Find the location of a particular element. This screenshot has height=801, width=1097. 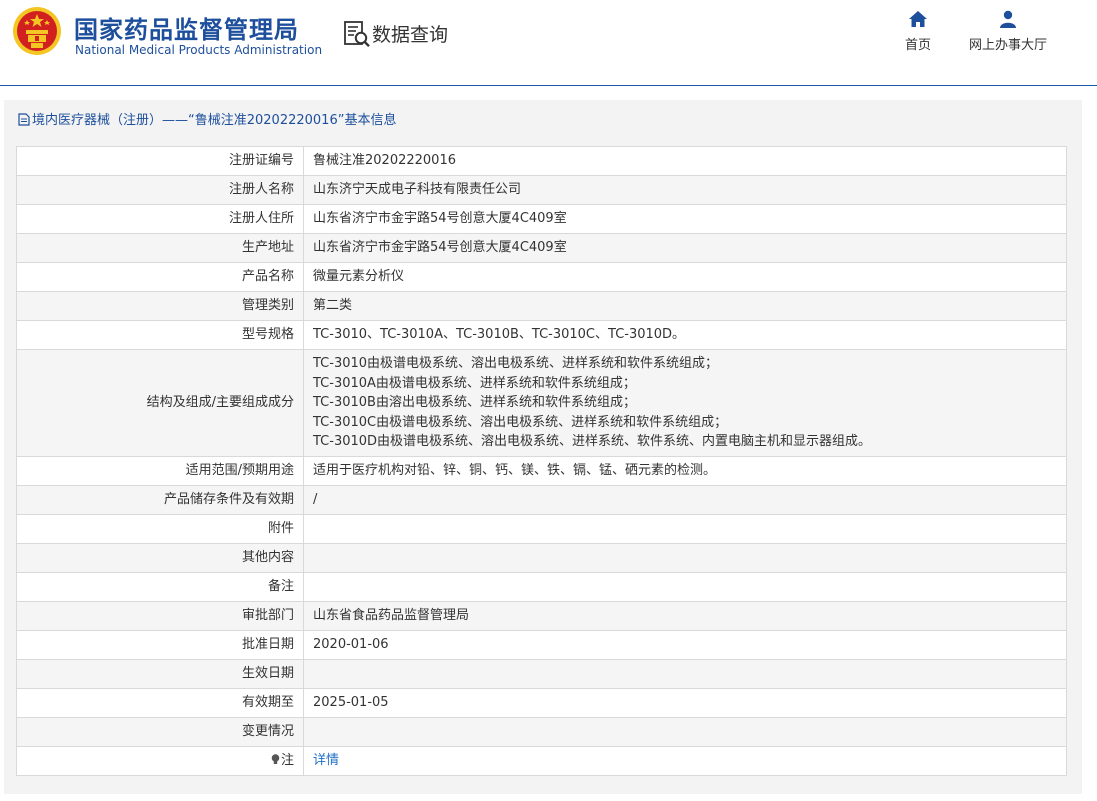

table-row: 有效期至 2025-01-05 is located at coordinates (541, 702).